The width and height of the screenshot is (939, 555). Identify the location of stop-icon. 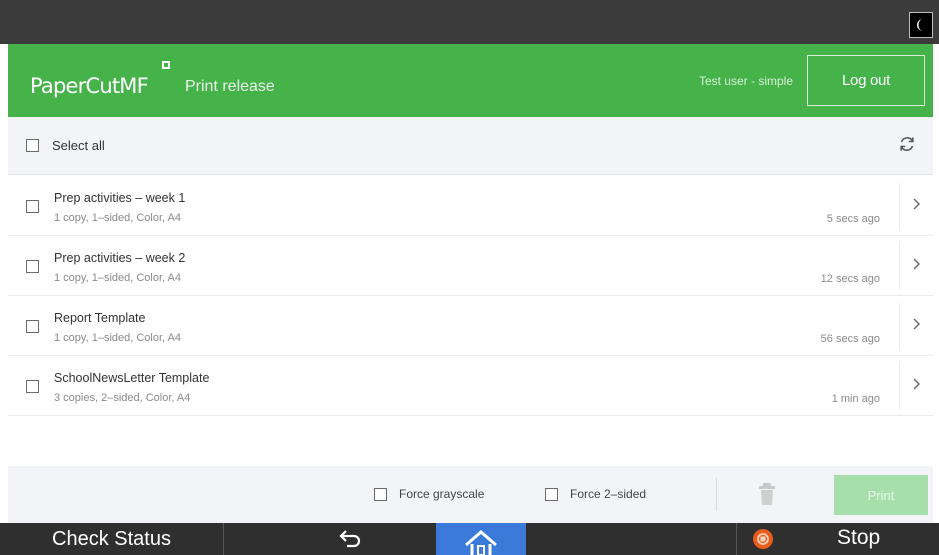
(763, 539).